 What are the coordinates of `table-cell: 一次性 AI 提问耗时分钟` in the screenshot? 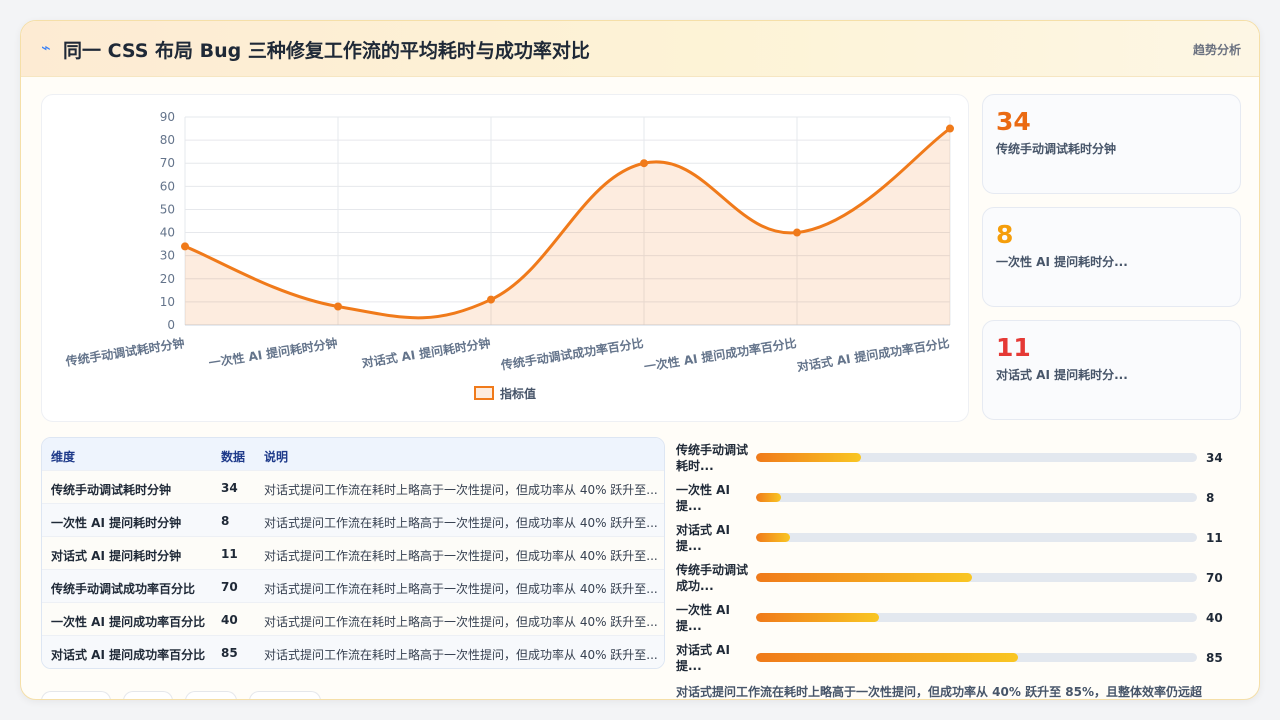 It's located at (116, 523).